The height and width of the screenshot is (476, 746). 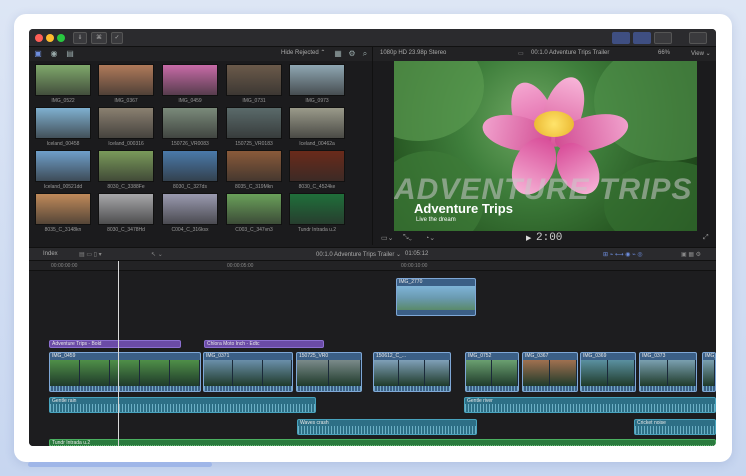 What do you see at coordinates (382, 442) in the screenshot?
I see `music-clip: Tundr Intrada u.2` at bounding box center [382, 442].